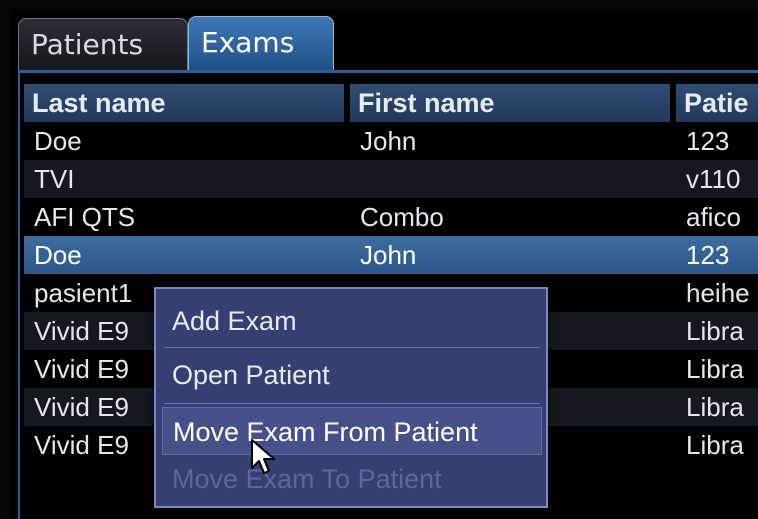 This screenshot has width=758, height=519. I want to click on cell-last-name: TVI, so click(54, 179).